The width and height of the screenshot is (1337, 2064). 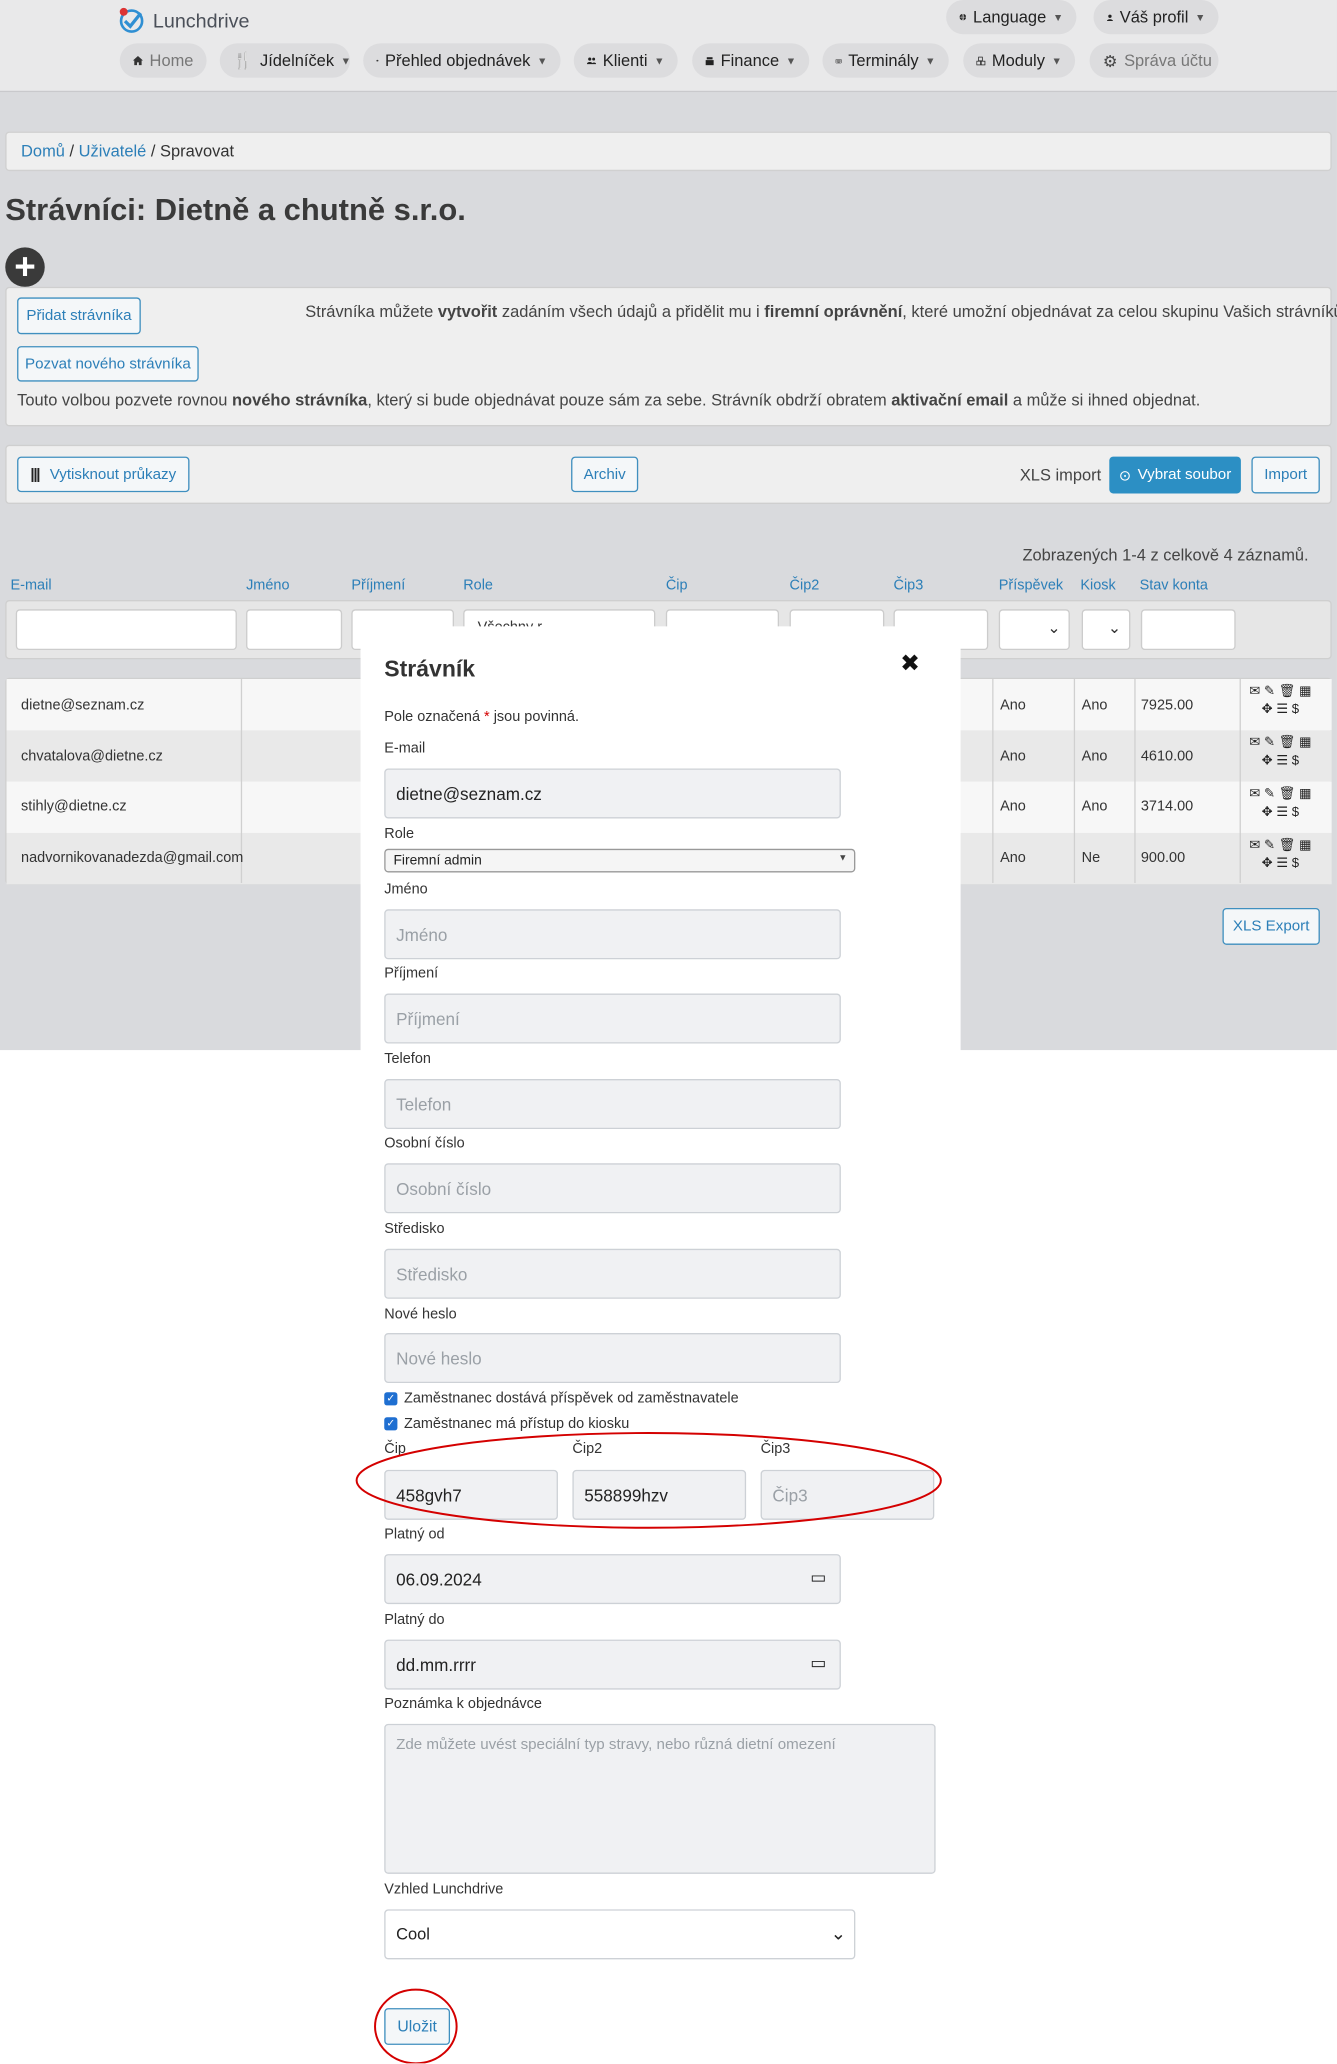 I want to click on annotation-overlay, so click(x=648, y=1748).